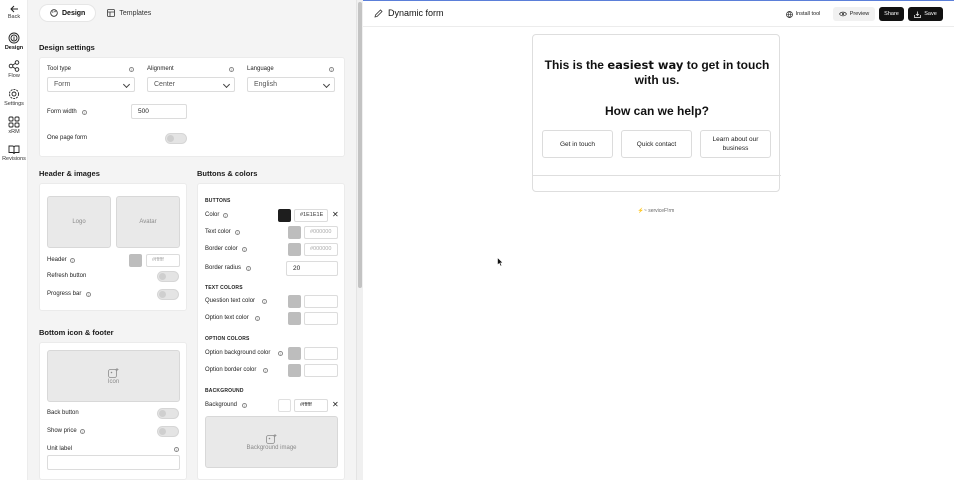 The image size is (954, 480). I want to click on save-button: Save, so click(925, 14).